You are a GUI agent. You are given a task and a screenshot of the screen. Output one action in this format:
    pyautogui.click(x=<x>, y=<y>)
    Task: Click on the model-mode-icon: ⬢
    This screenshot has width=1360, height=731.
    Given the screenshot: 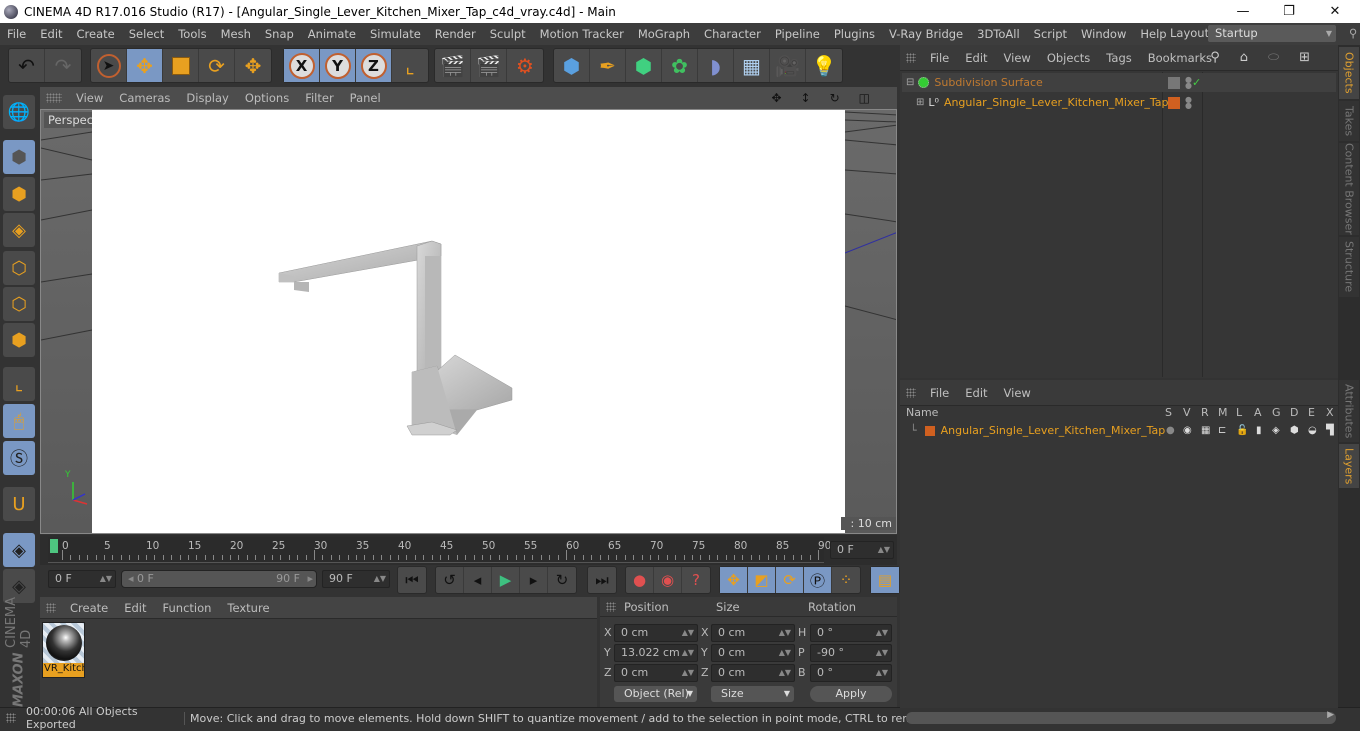 What is the action you would take?
    pyautogui.click(x=19, y=157)
    